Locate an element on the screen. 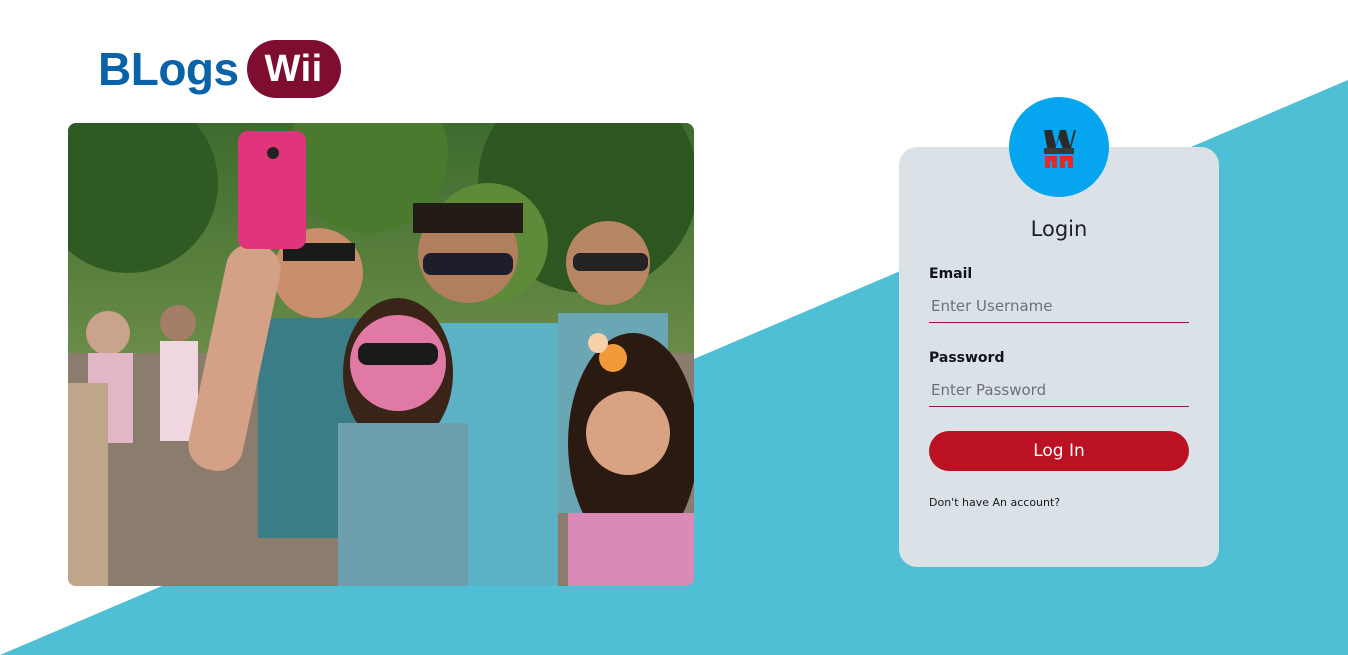 Image resolution: width=1348 pixels, height=655 pixels. email-field is located at coordinates (1059, 306).